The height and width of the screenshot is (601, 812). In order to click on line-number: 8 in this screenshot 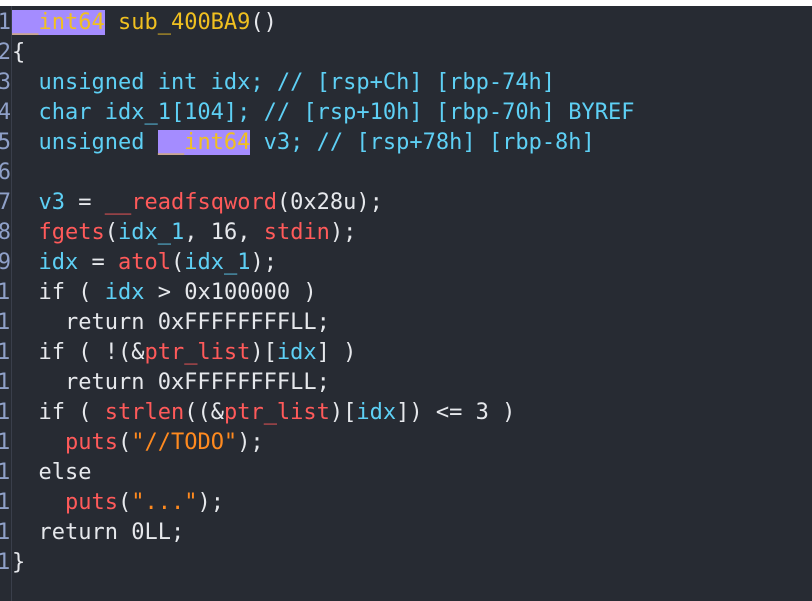, I will do `click(5, 232)`.